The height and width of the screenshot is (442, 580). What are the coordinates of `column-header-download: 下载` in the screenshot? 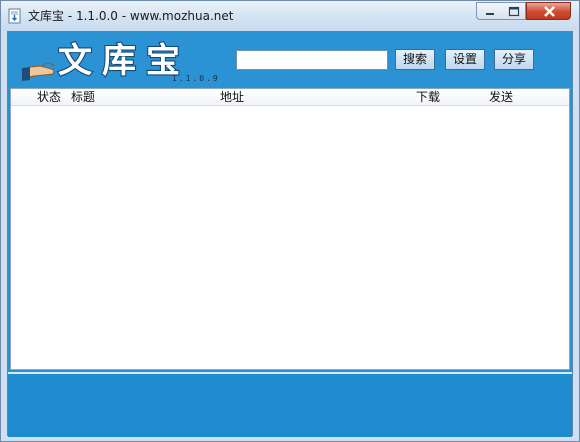 It's located at (428, 97).